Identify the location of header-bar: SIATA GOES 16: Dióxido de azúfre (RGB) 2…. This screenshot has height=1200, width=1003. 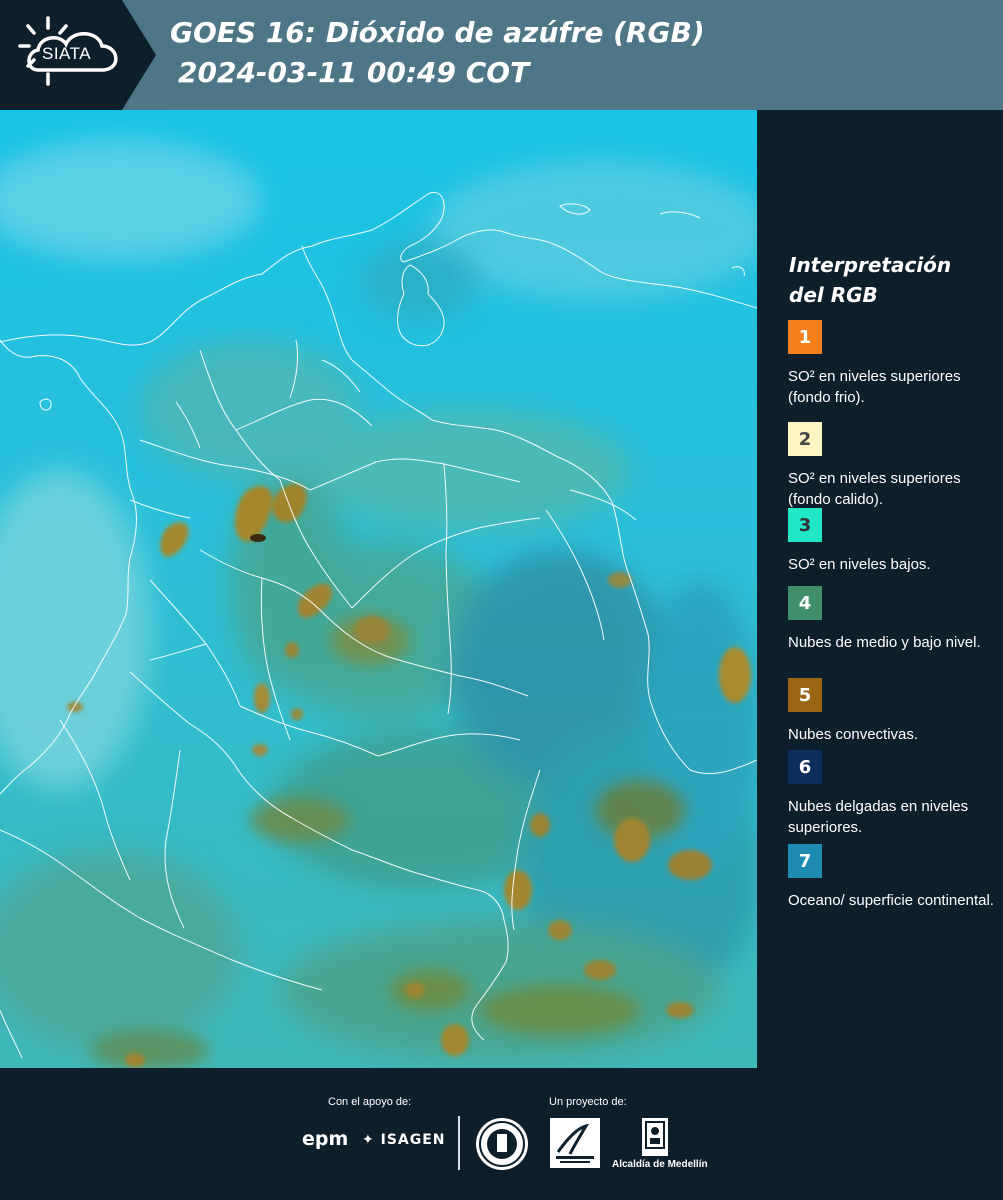
(501, 55).